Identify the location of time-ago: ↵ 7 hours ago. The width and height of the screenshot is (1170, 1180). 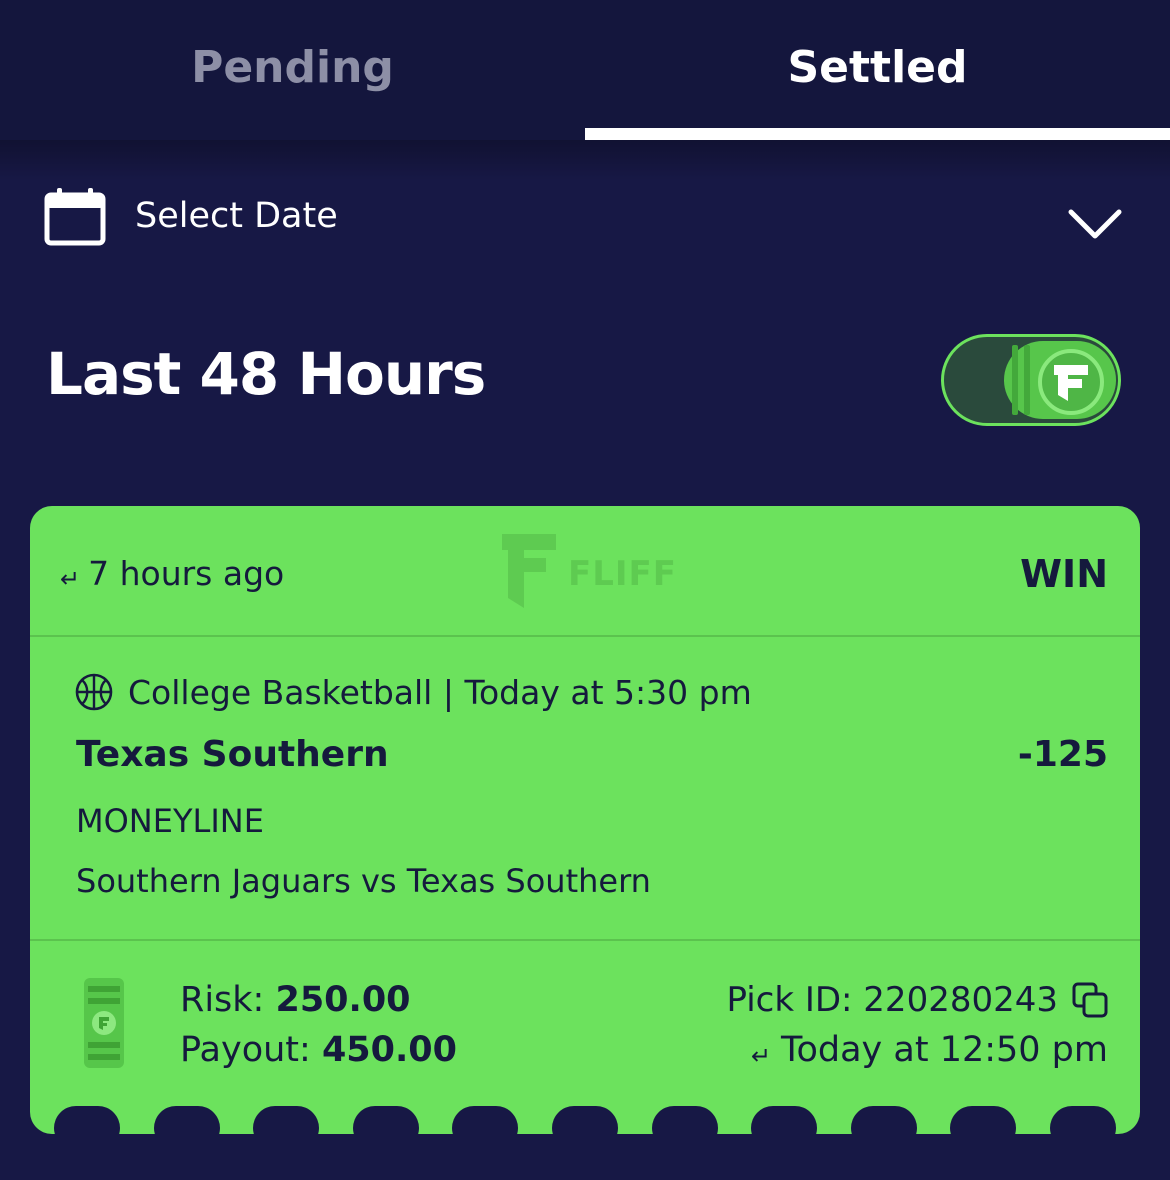
(172, 573).